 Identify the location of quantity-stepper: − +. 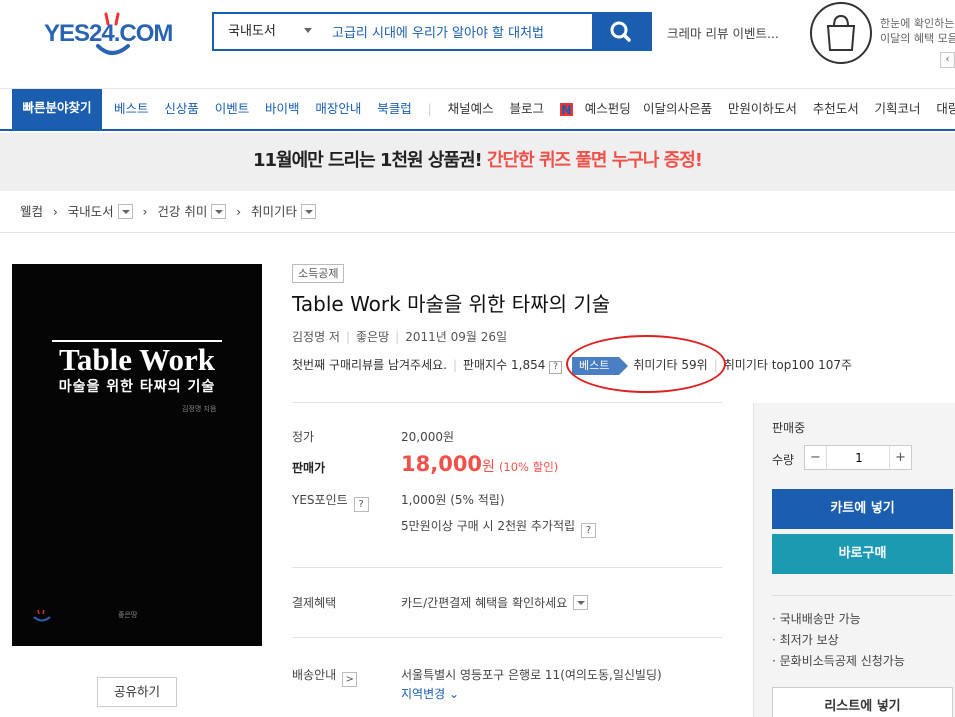
(858, 457).